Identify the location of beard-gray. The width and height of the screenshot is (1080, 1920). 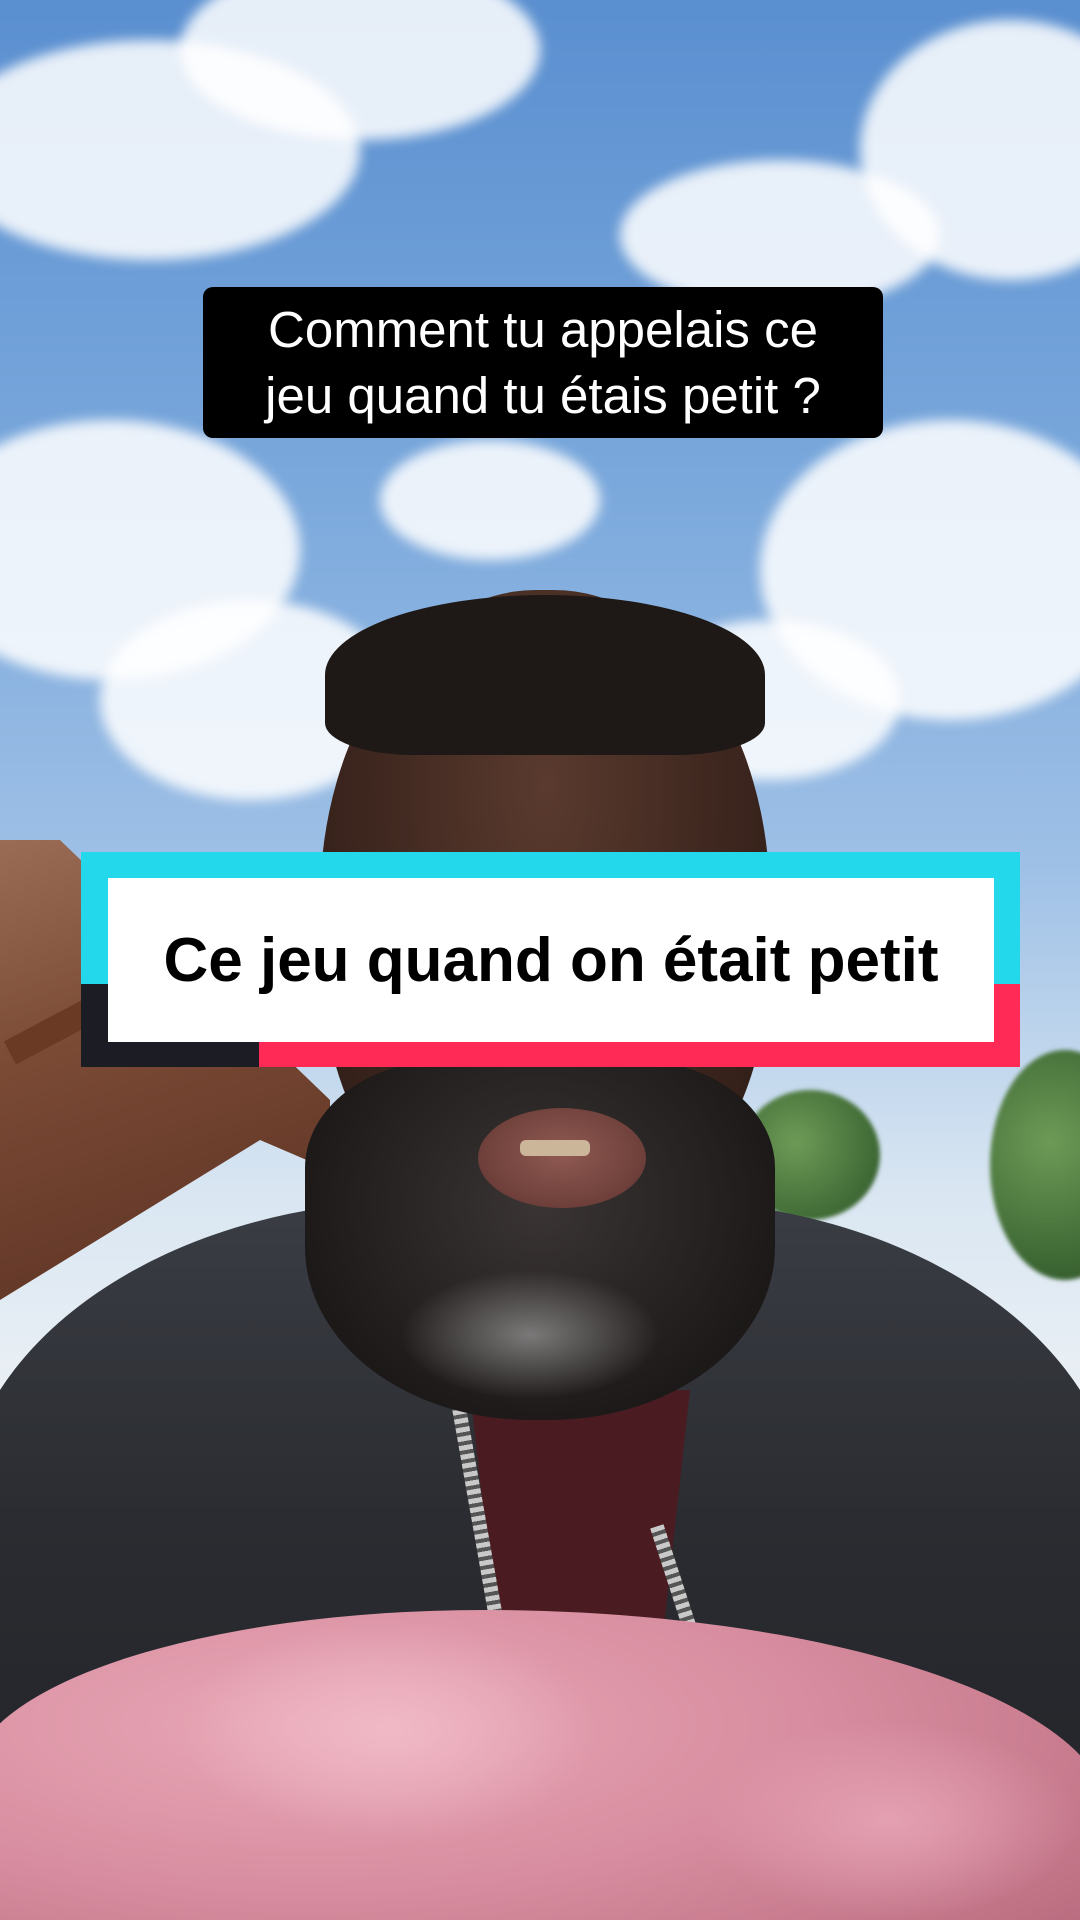
(530, 1335).